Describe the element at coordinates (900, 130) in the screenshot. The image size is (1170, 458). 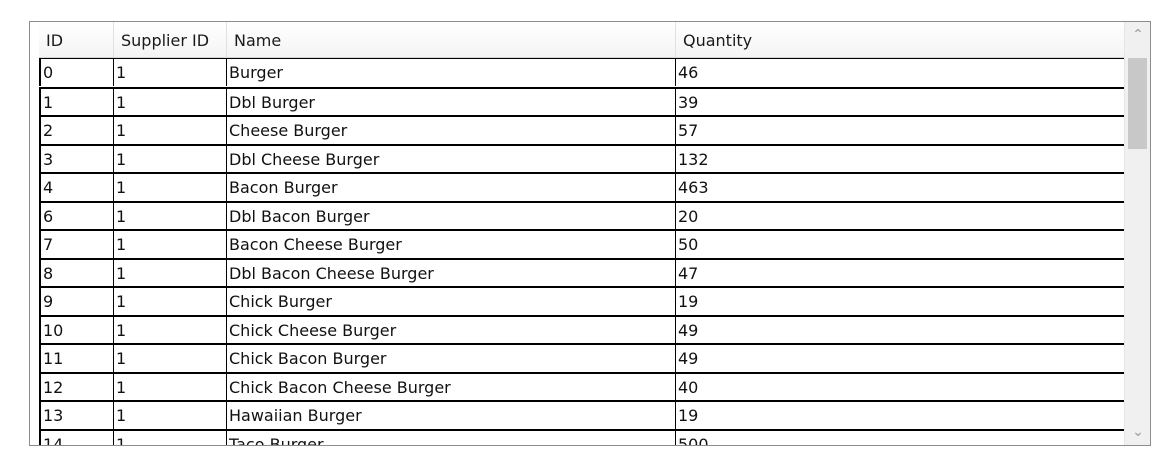
I see `cell-quantity: 57` at that location.